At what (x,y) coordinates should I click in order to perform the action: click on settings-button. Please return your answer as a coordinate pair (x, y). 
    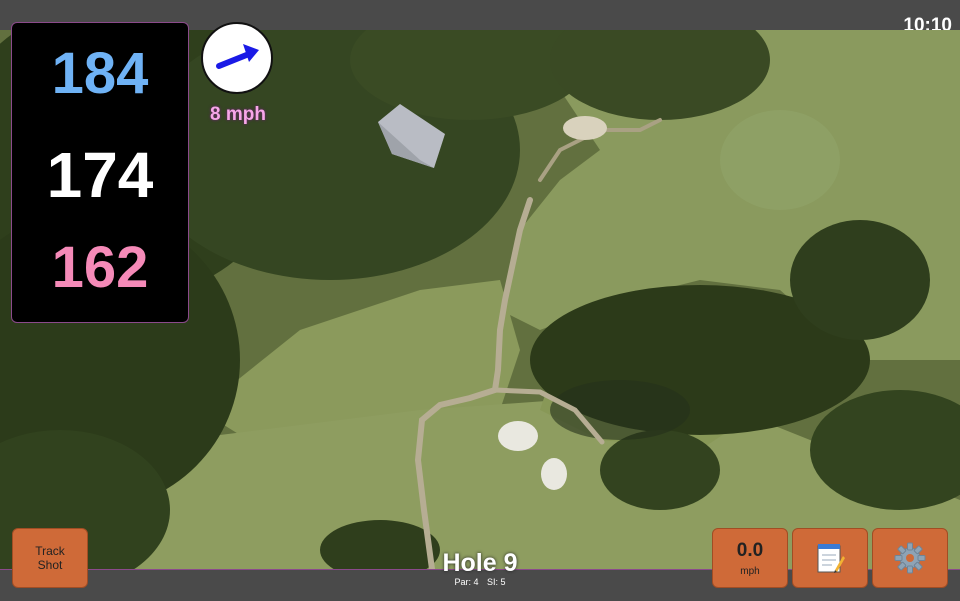
    Looking at the image, I should click on (910, 558).